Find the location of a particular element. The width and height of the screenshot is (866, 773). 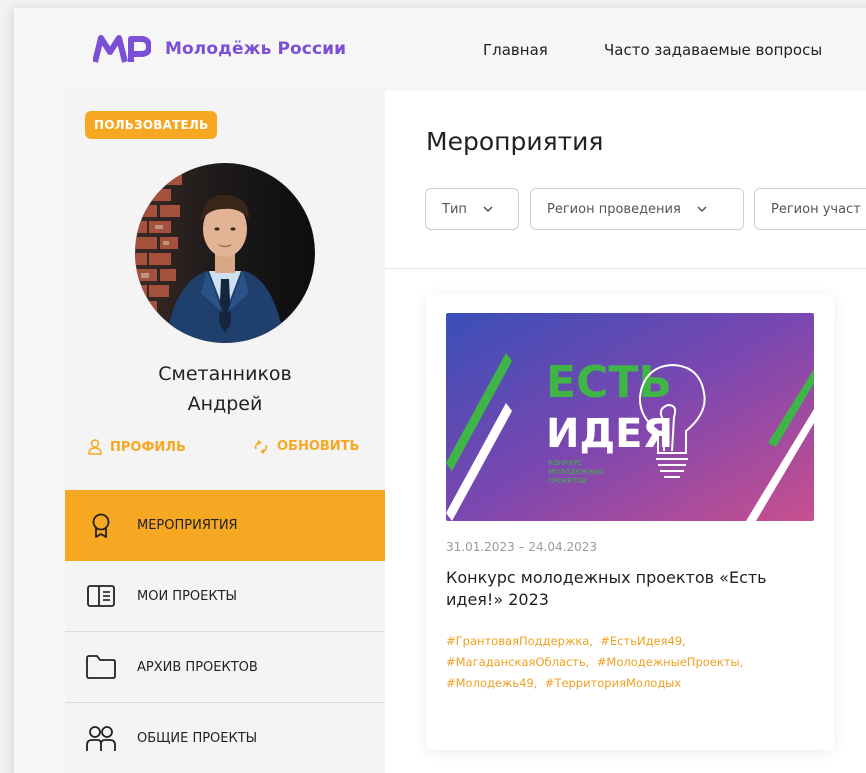

user-icon is located at coordinates (95, 447).